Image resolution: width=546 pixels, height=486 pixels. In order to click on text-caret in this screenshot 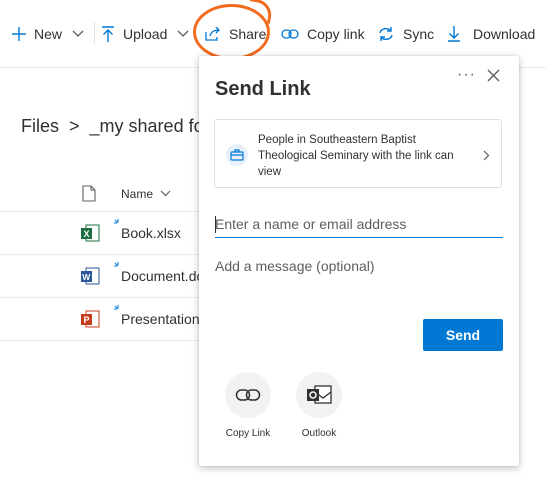, I will do `click(215, 224)`.